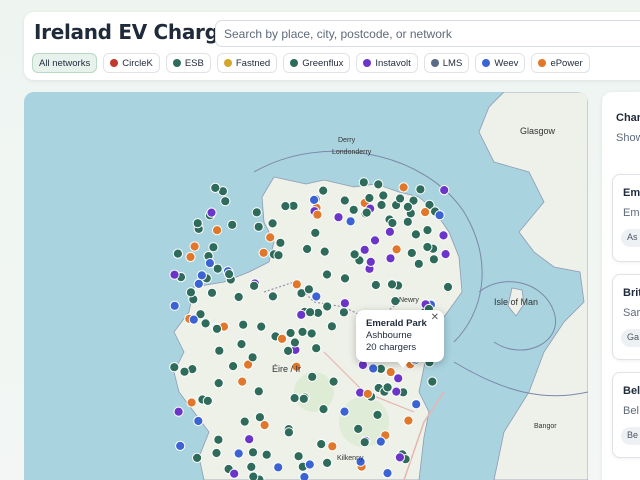  I want to click on close-icon: ✕, so click(435, 318).